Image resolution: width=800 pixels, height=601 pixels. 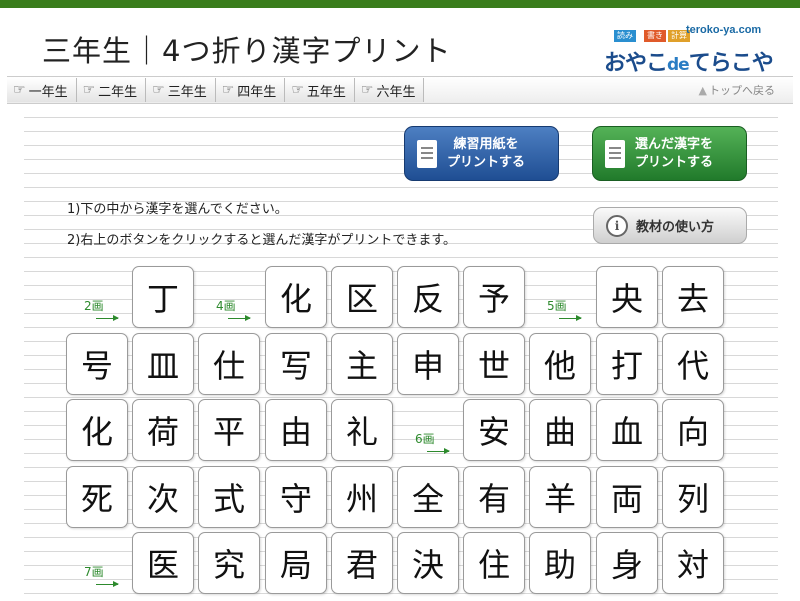 I want to click on grade-tabs: ☞ 一年生 ☞ 二年生 ☞ 三年生 ☞ 四年生 ☞ 五年生 ☞ 六年生, so click(x=216, y=90).